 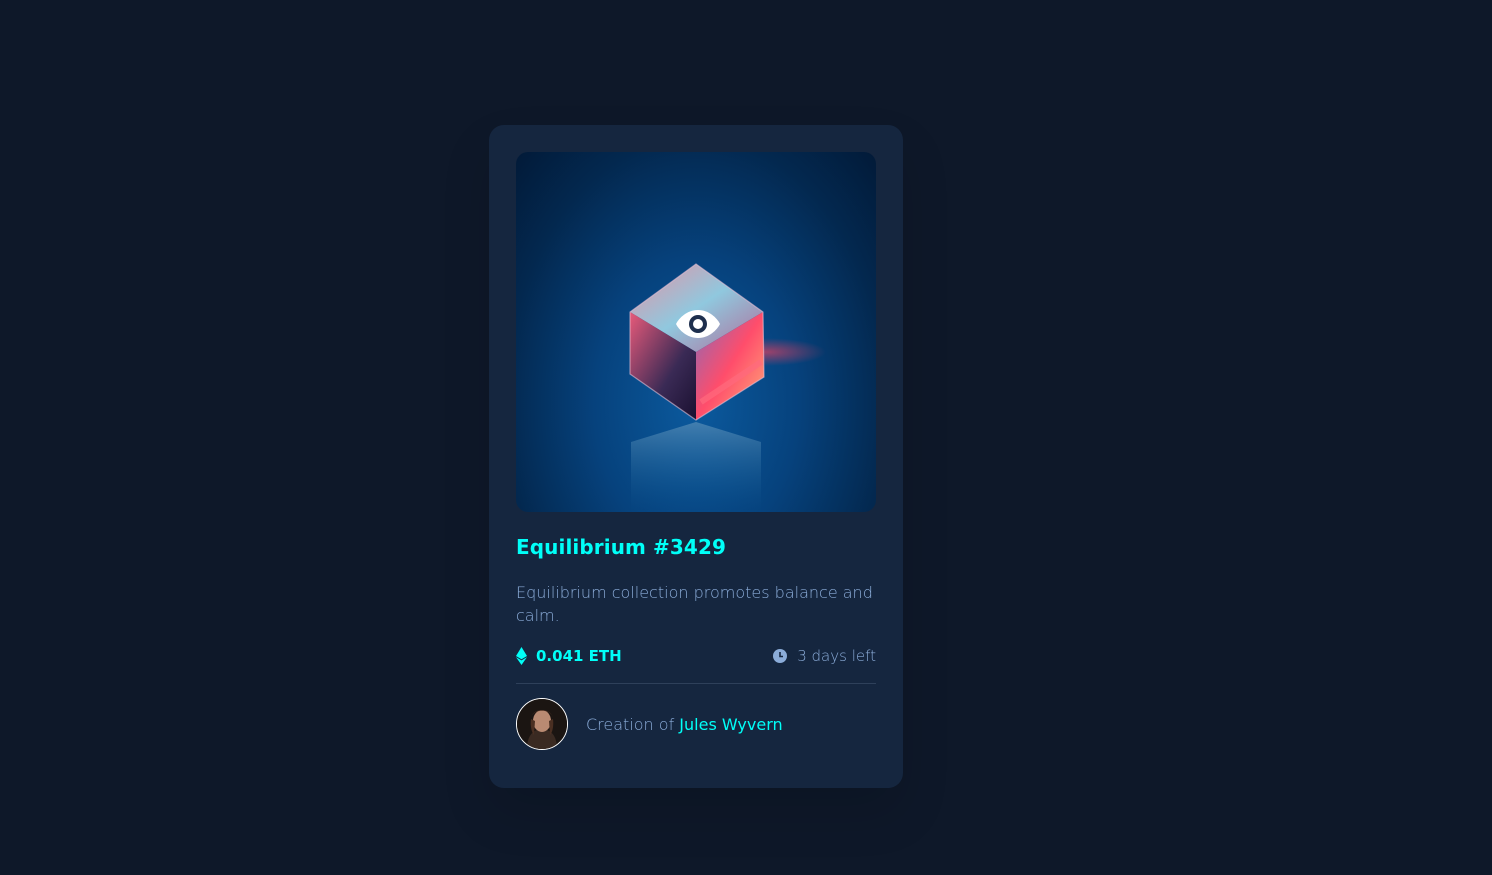 I want to click on avatar, so click(x=542, y=724).